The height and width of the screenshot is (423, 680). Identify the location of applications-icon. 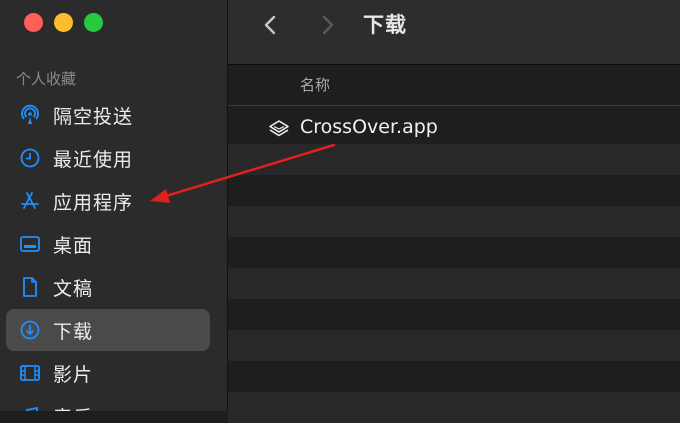
(30, 201).